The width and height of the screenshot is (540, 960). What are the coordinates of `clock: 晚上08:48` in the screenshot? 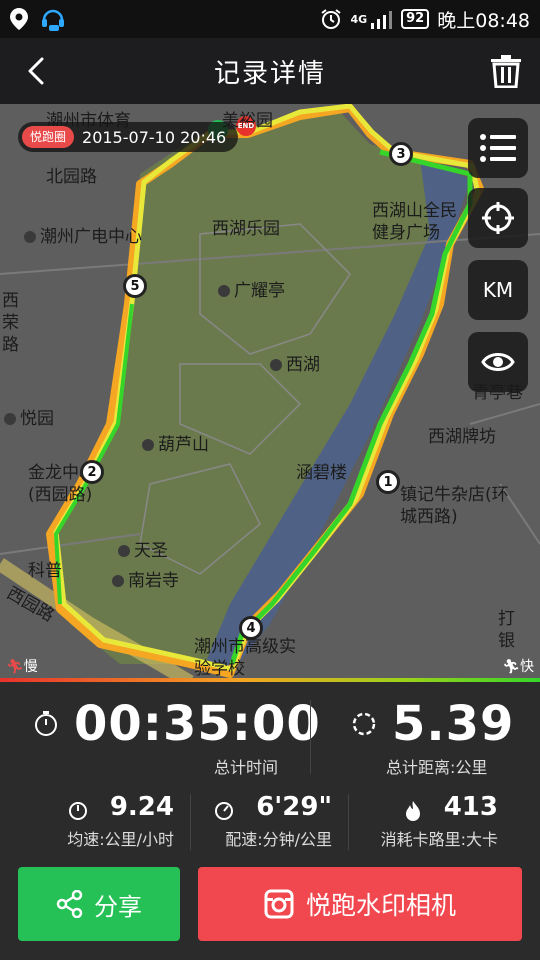 It's located at (483, 20).